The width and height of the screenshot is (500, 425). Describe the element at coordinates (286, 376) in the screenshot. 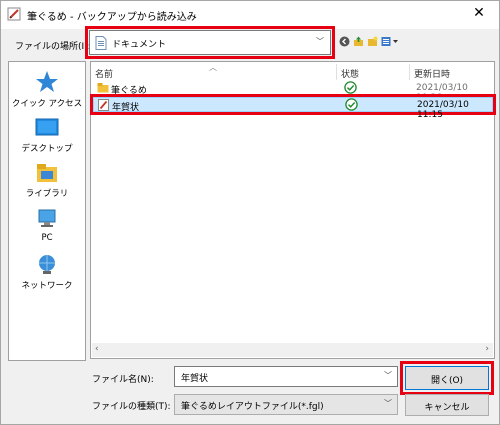

I see `filename-input: 年賀状 ﹀` at that location.